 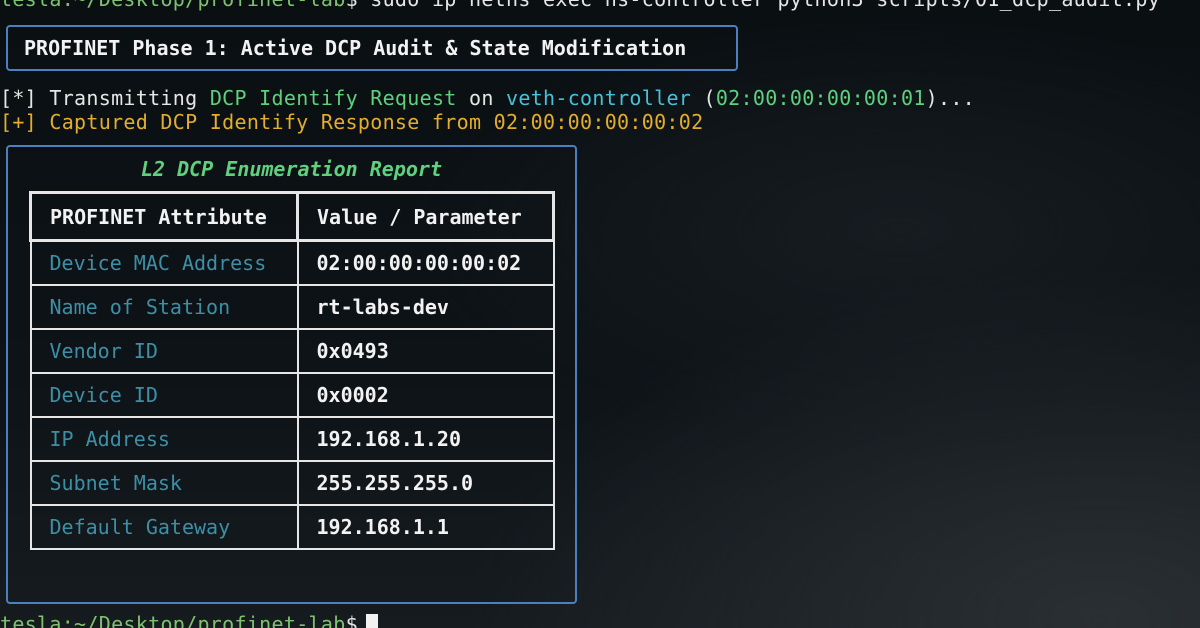 I want to click on value-cell: 02:00:00:00:00:02, so click(x=425, y=262).